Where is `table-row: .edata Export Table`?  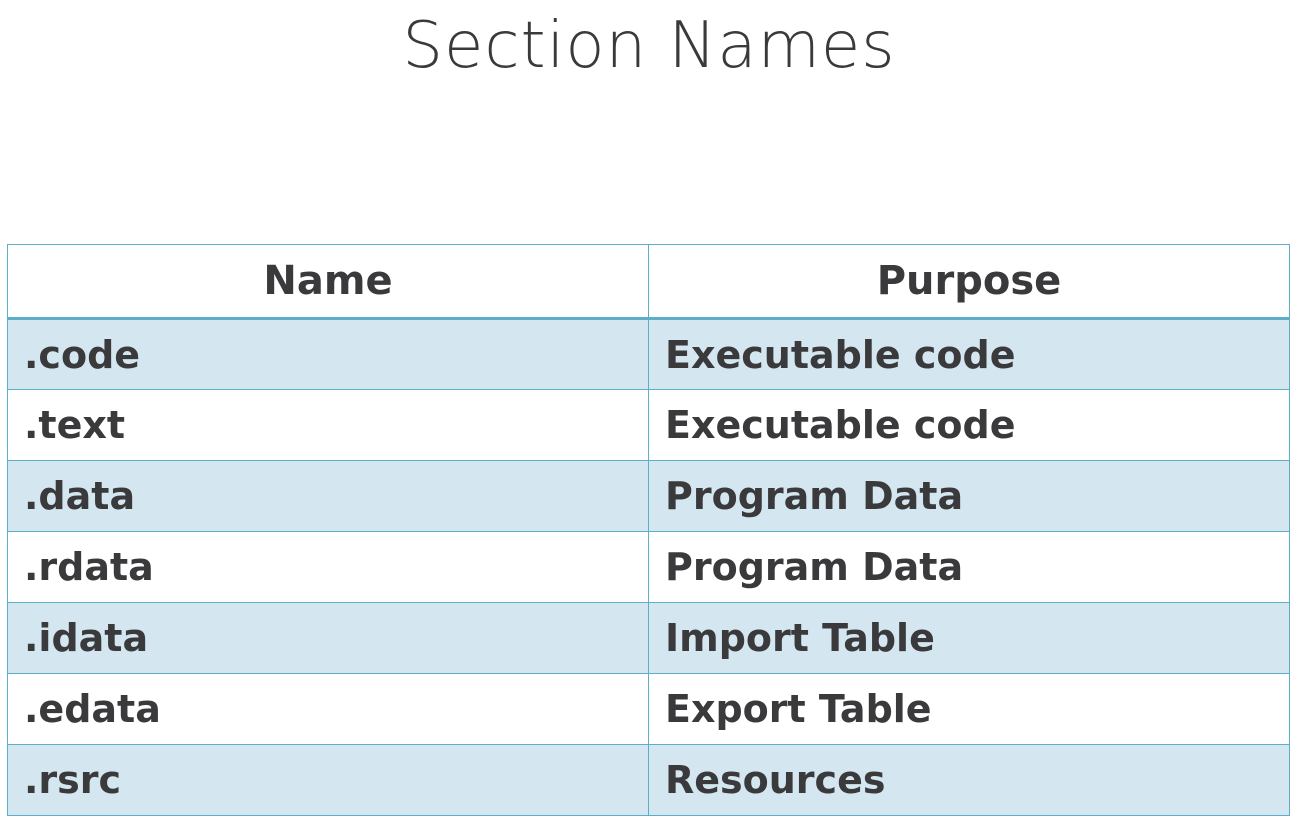
table-row: .edata Export Table is located at coordinates (648, 709).